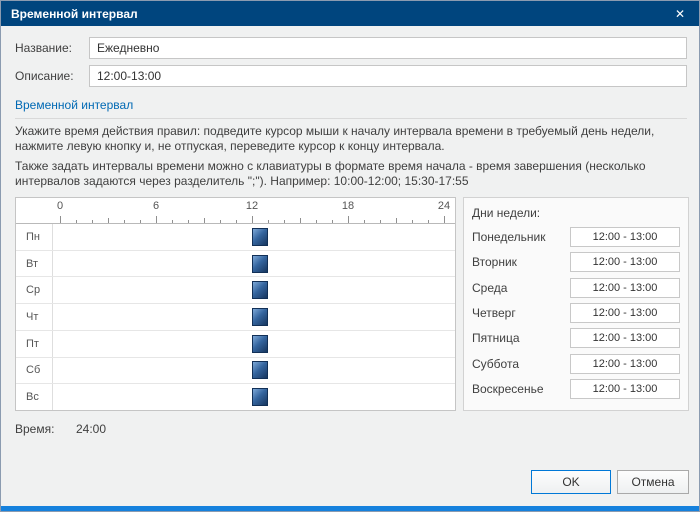  I want to click on day-name-label: Понедельник, so click(509, 236).